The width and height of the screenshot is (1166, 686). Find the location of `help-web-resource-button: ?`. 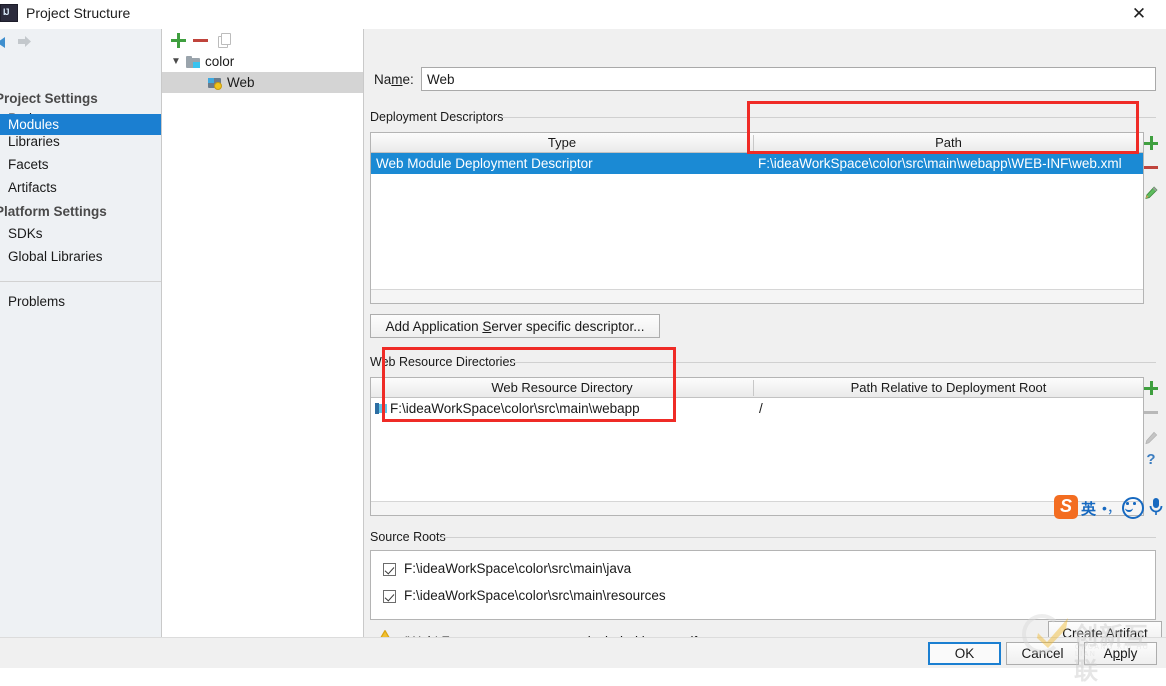

help-web-resource-button: ? is located at coordinates (1151, 461).